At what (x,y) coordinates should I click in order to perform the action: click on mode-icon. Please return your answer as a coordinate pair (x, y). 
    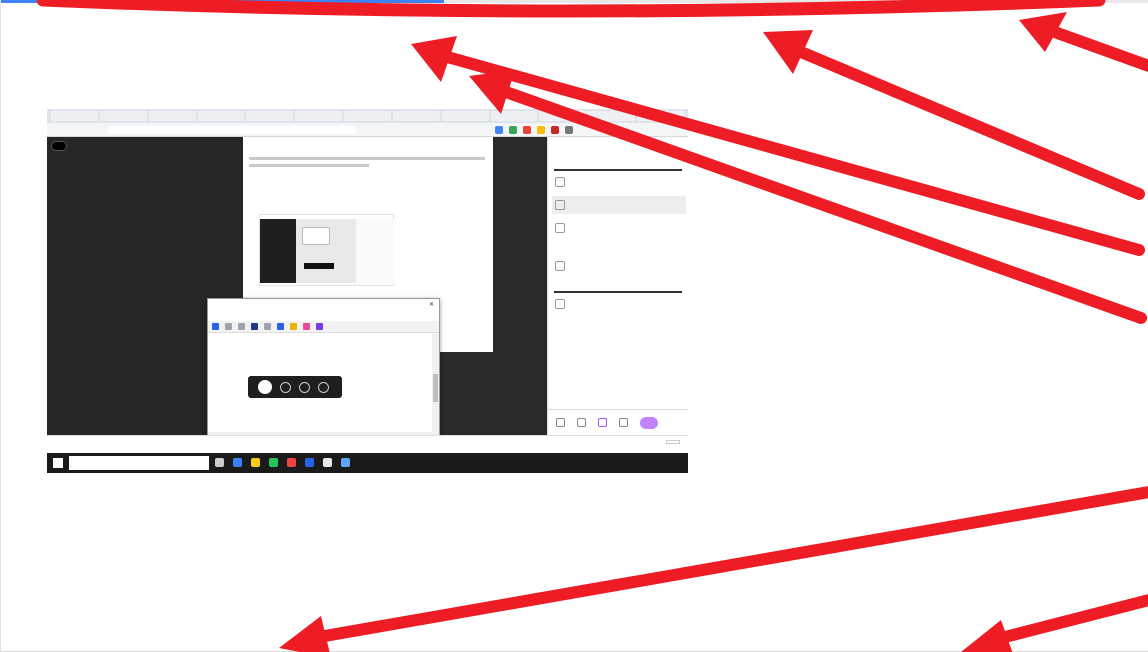
    Looking at the image, I should click on (228, 326).